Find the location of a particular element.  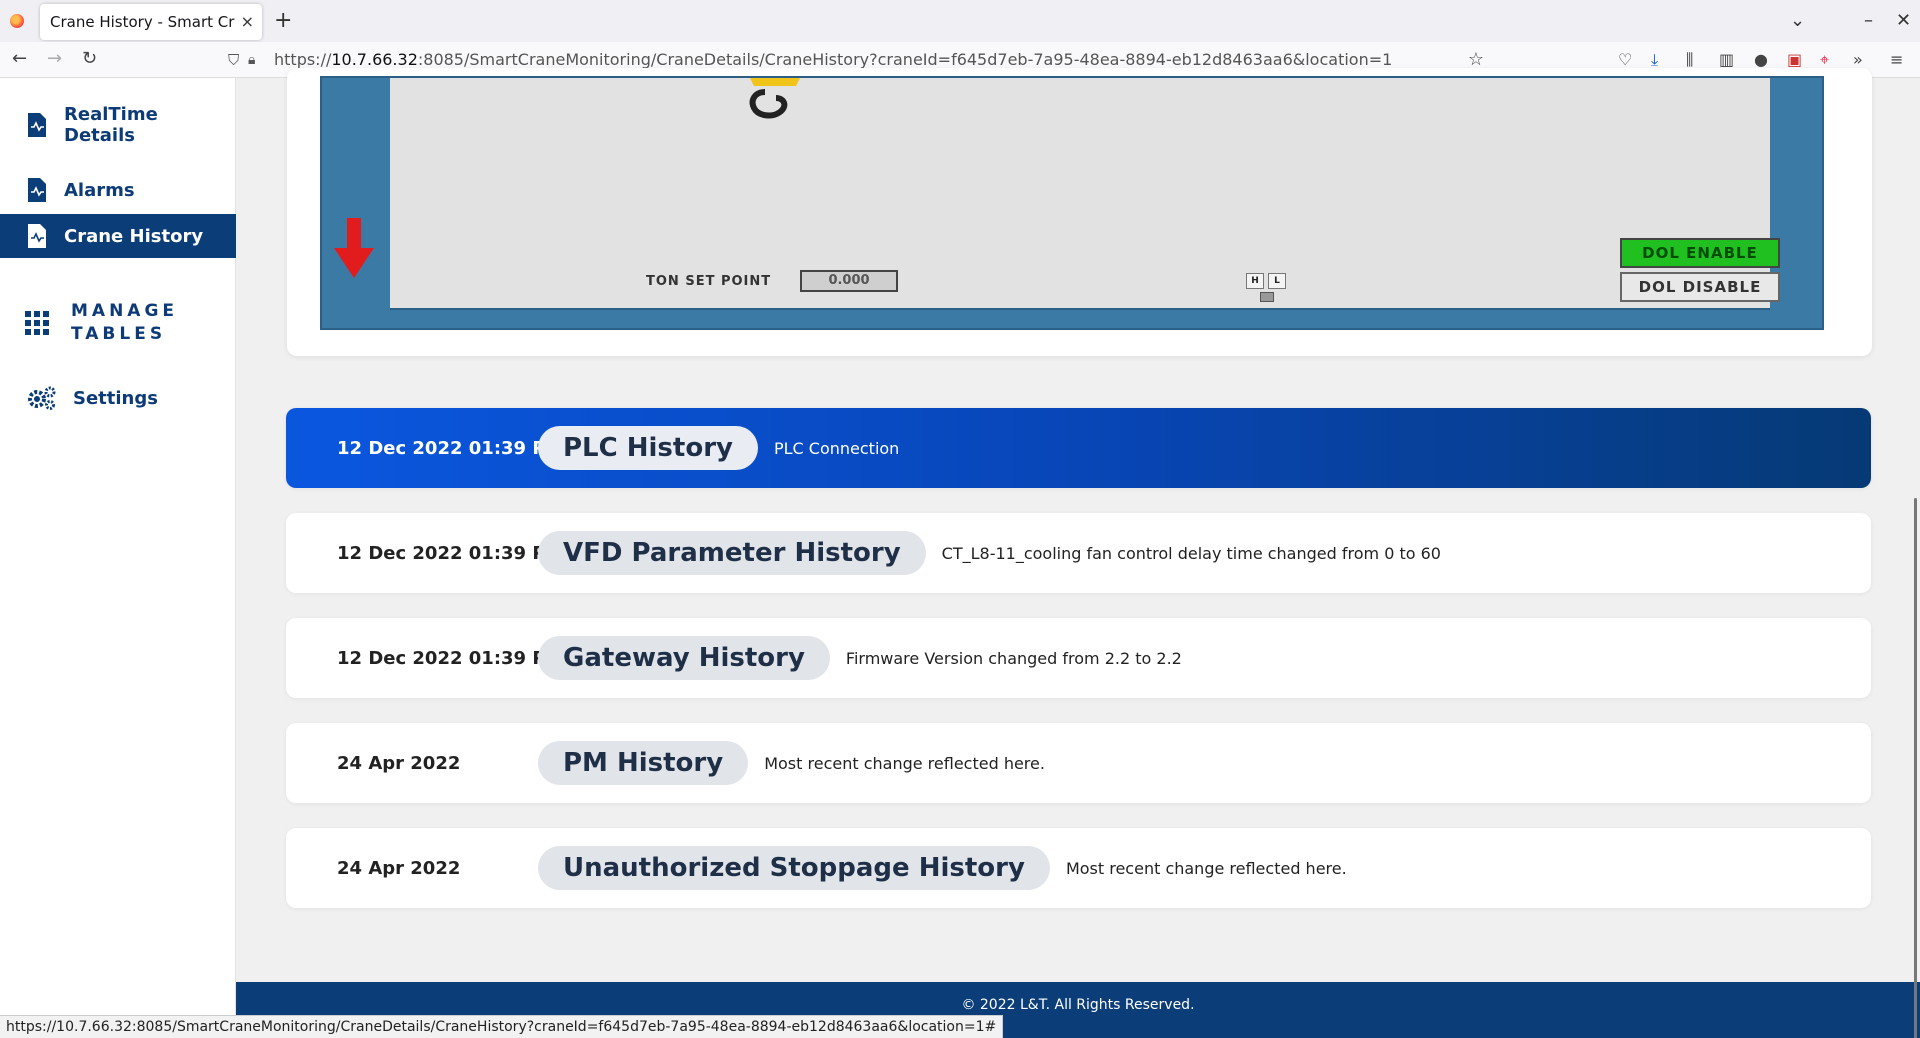

page-scrollbar is located at coordinates (1915, 768).